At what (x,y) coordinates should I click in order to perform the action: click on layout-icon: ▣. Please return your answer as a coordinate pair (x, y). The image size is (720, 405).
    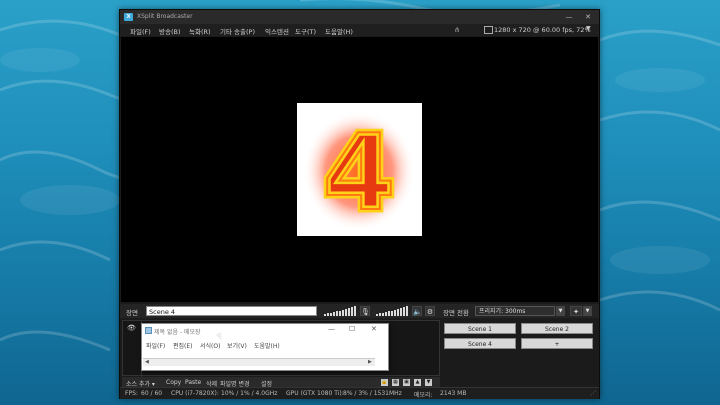
    Looking at the image, I should click on (406, 382).